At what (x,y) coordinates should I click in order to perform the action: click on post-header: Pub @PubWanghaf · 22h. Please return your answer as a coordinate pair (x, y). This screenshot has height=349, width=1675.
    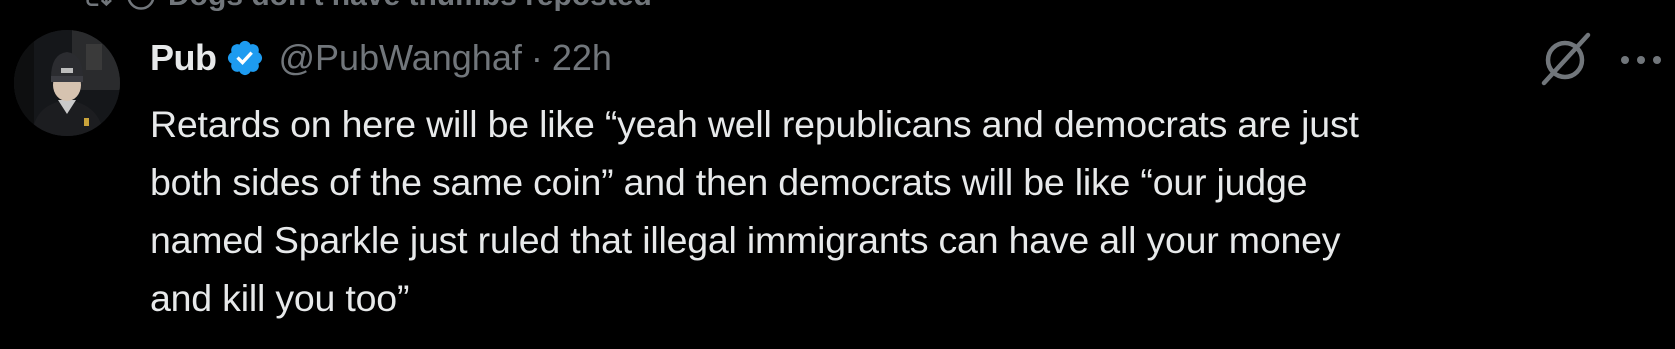
    Looking at the image, I should click on (381, 58).